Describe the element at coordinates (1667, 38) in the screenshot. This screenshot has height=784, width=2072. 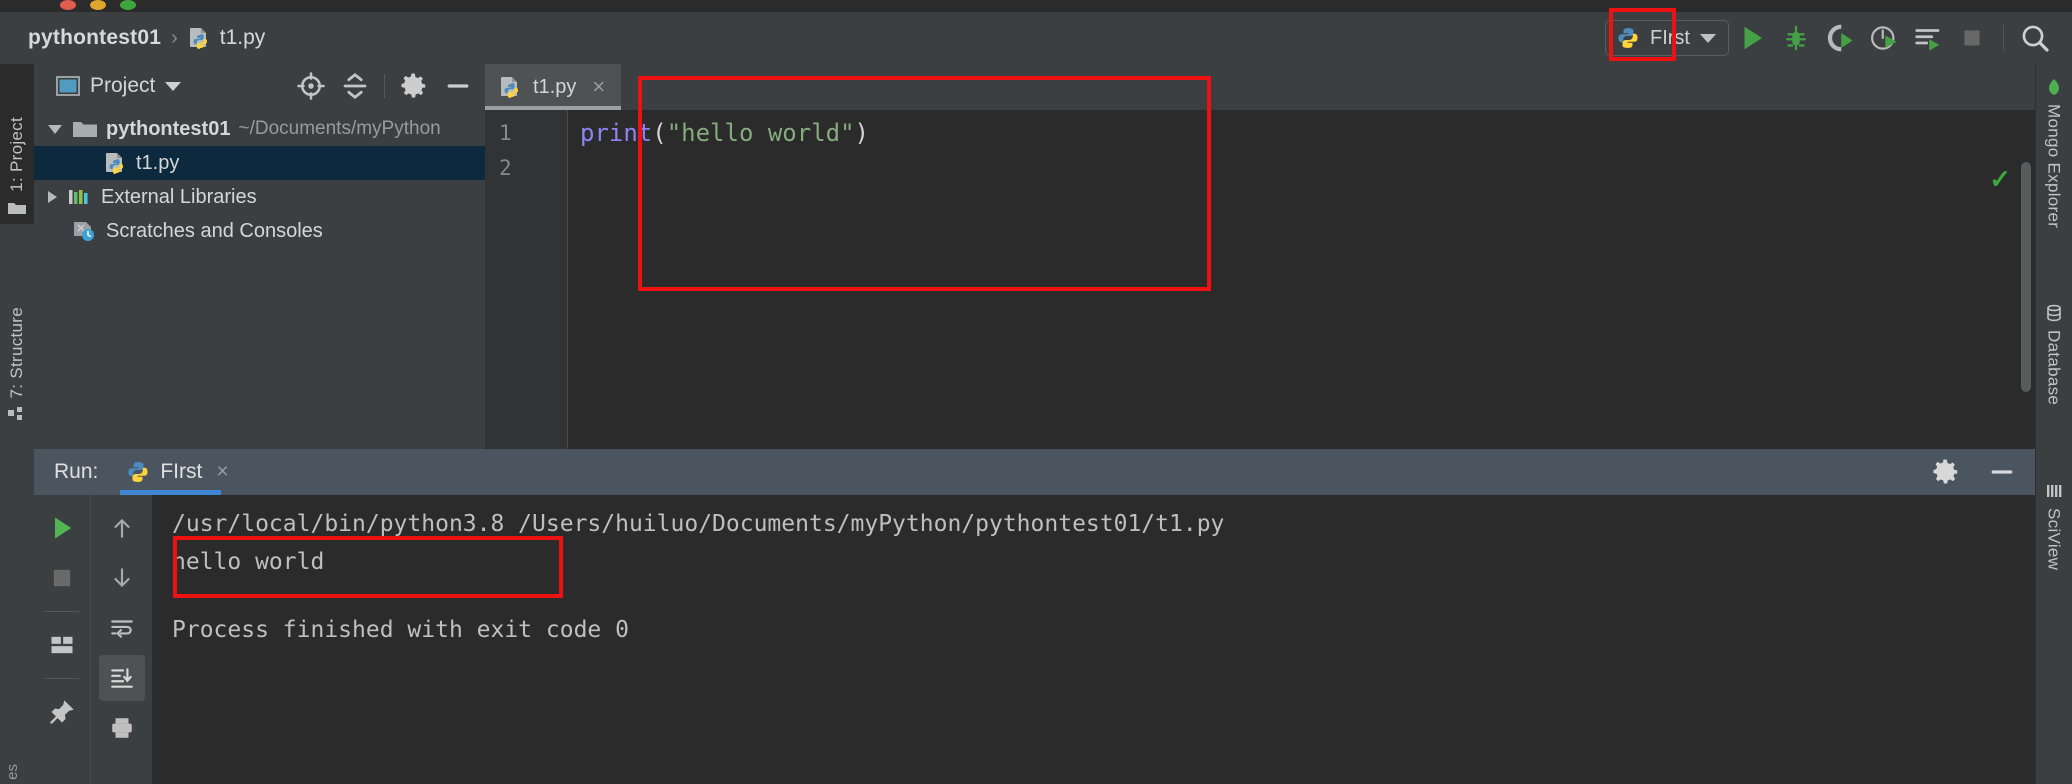
I see `run-configuration-selector: FIrst` at that location.